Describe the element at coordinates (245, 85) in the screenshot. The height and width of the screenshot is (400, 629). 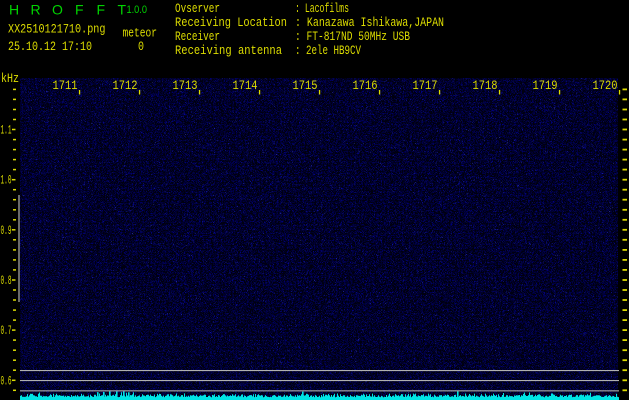
I see `svg-text: 1714` at that location.